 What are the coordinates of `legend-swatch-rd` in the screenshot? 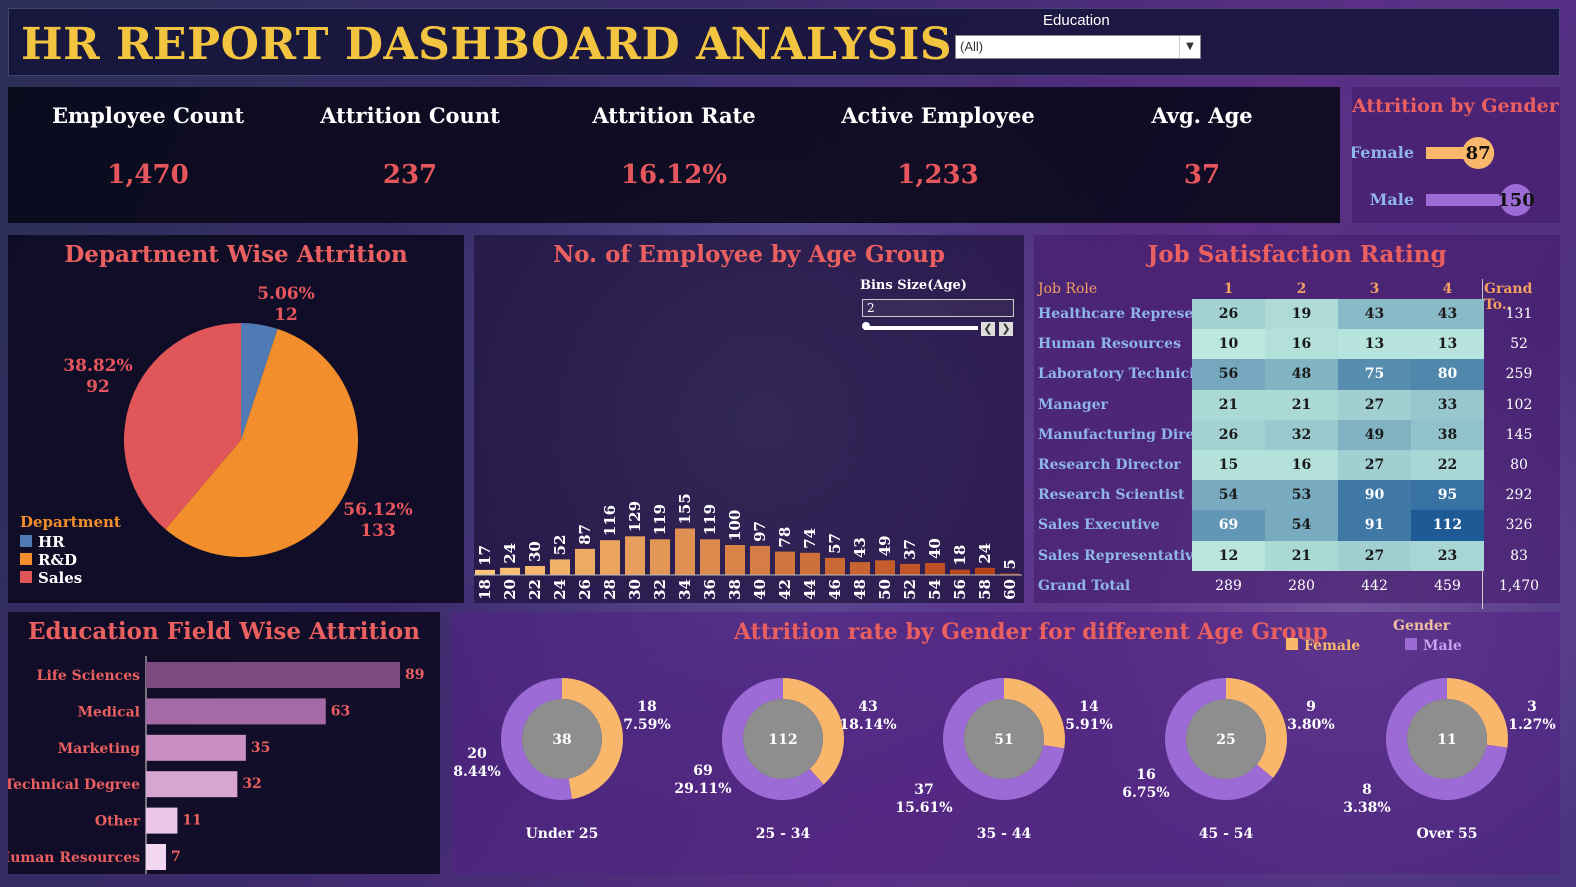 It's located at (26, 559).